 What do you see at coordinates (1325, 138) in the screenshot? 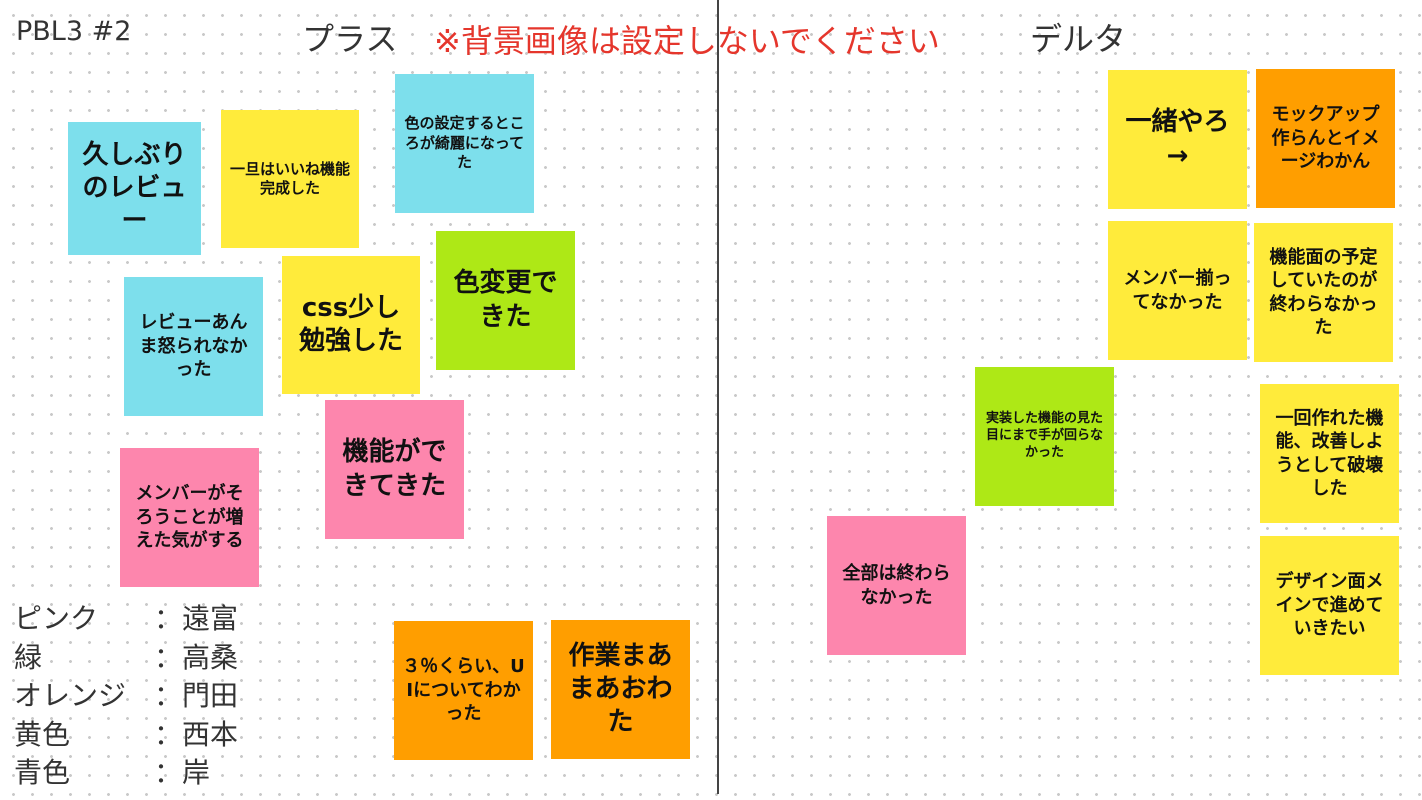
I see `sticky-note: モックアップ作らんとイメージわかん` at bounding box center [1325, 138].